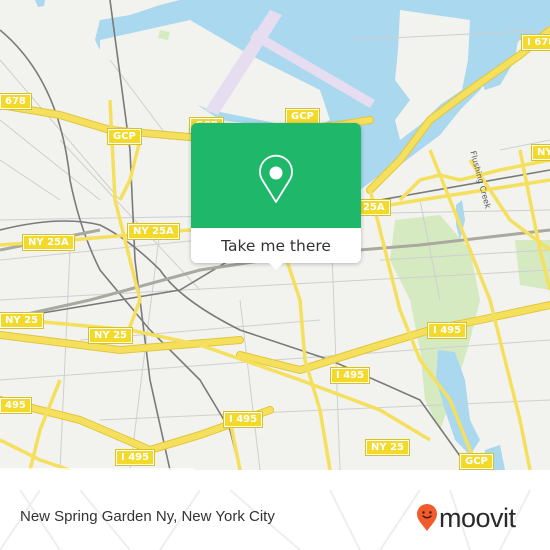 The height and width of the screenshot is (550, 550). I want to click on shield-ny25a-center: NY 25A, so click(153, 231).